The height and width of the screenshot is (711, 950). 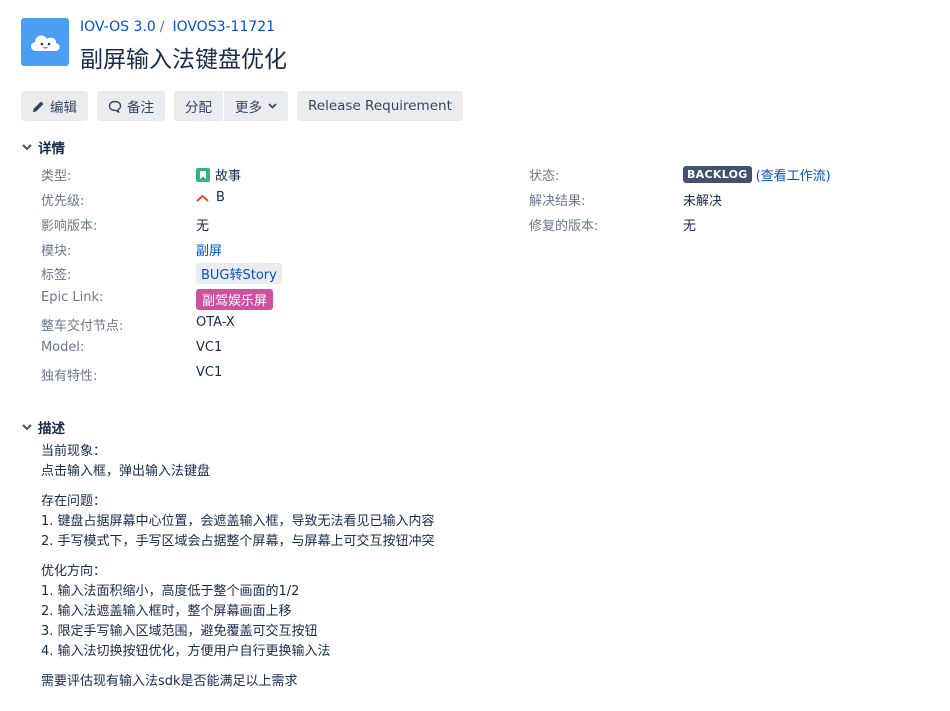 I want to click on type-value: 故事, so click(x=218, y=174).